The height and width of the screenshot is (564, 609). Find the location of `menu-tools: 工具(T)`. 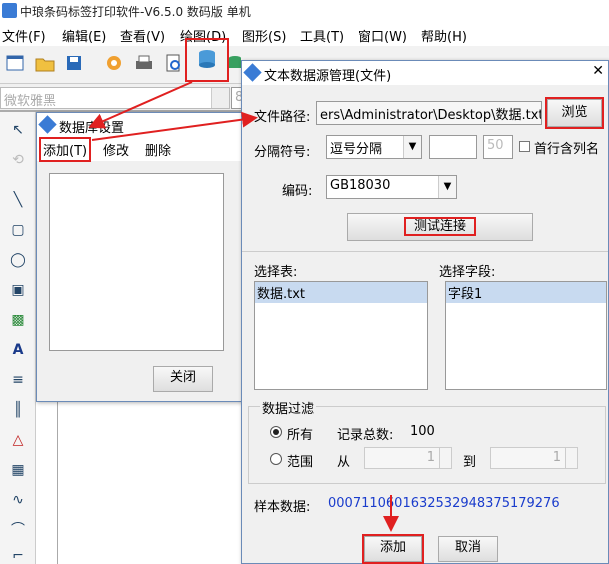

menu-tools: 工具(T) is located at coordinates (322, 35).